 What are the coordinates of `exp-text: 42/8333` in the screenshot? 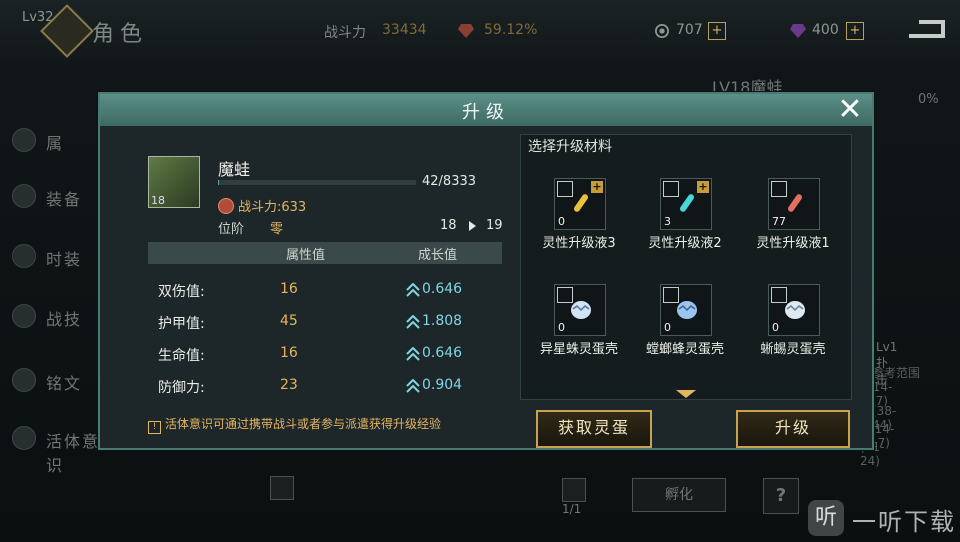 It's located at (449, 181).